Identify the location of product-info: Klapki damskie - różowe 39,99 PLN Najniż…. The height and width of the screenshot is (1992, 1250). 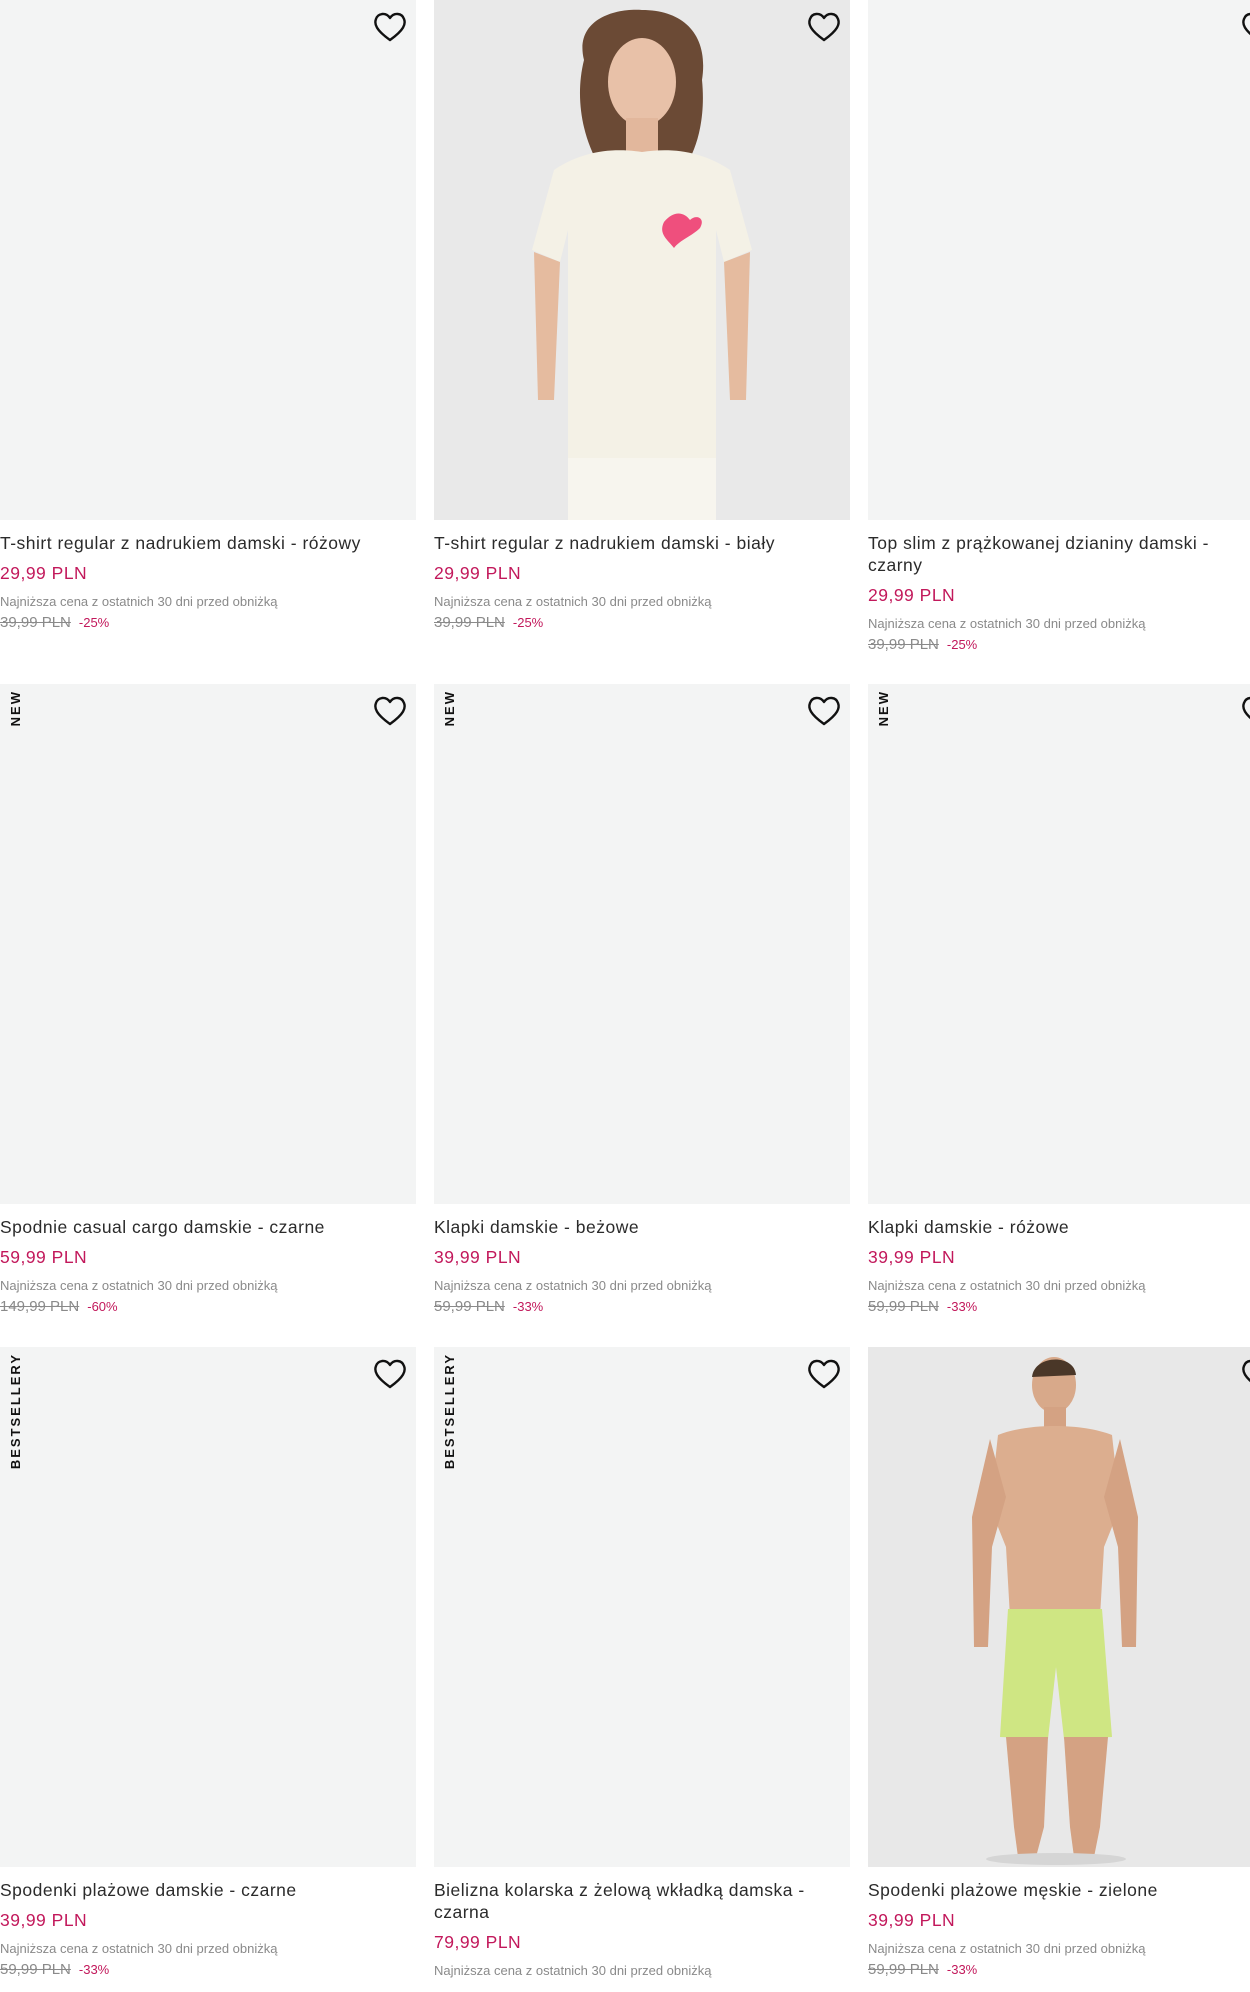
(1059, 1266).